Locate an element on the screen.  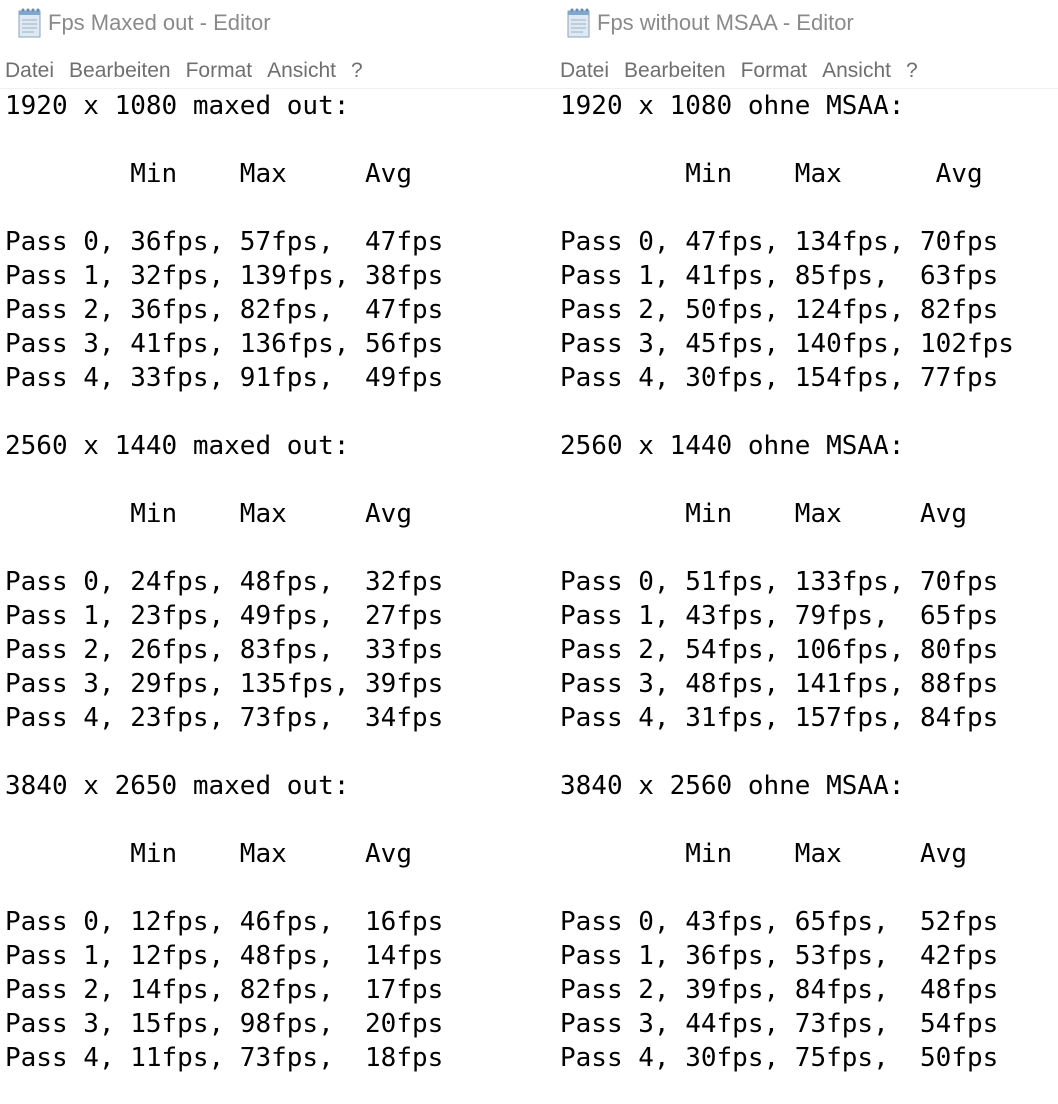
window-title: Fps without MSAA - Editor is located at coordinates (725, 22).